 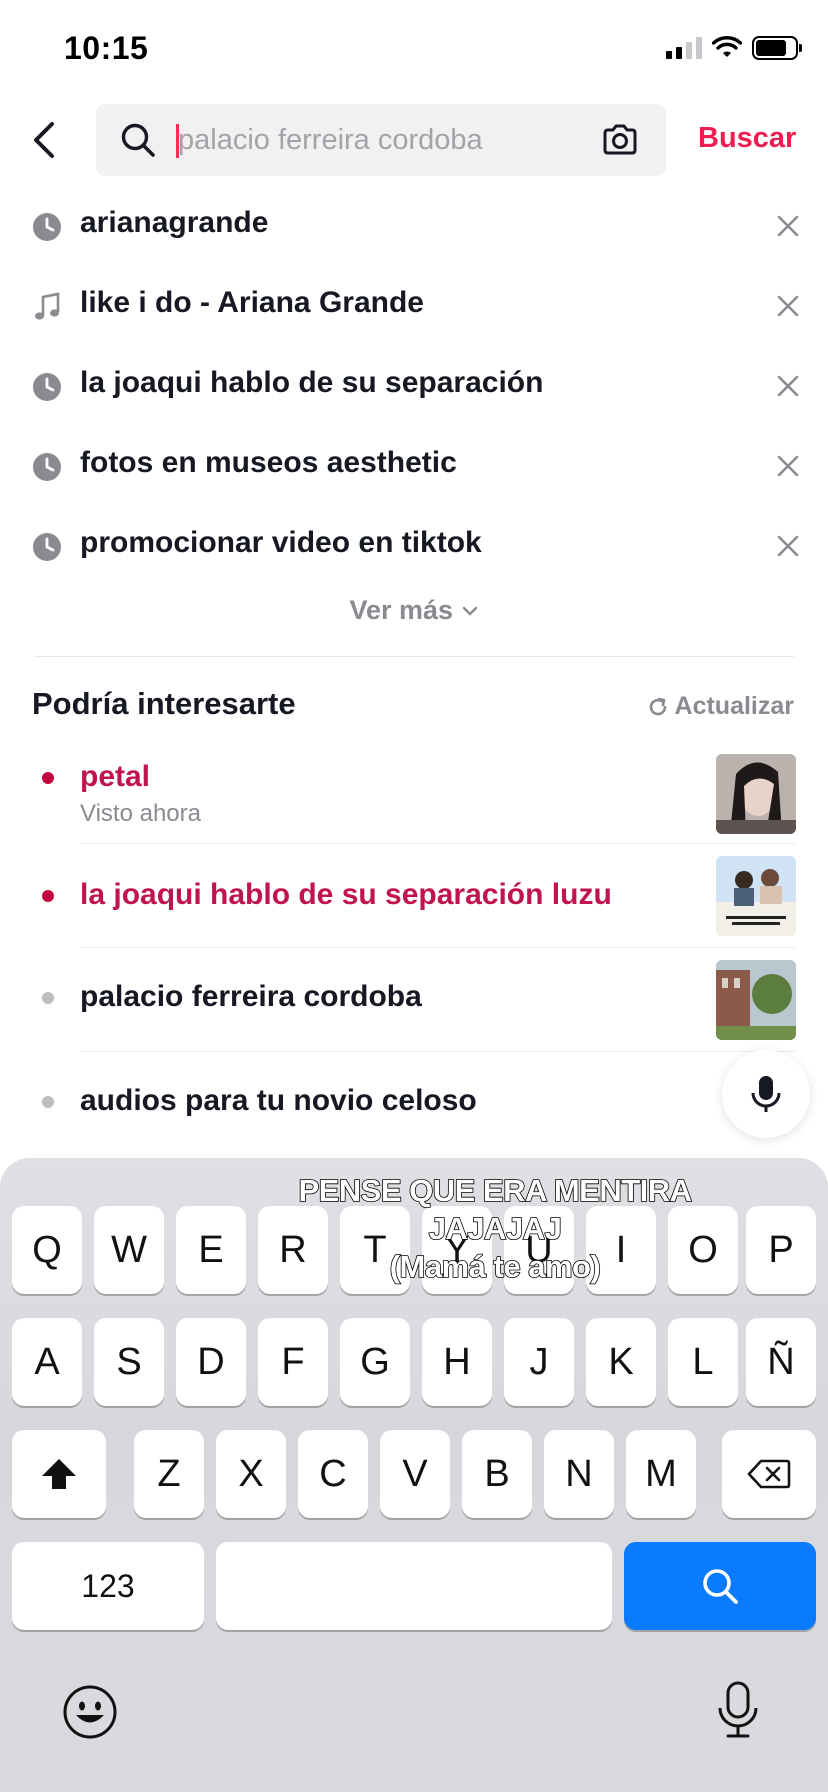 I want to click on key: F, so click(x=293, y=1362).